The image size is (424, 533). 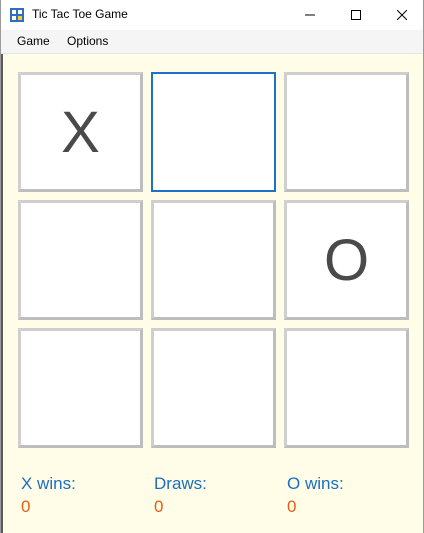 What do you see at coordinates (2, 293) in the screenshot?
I see `window-border` at bounding box center [2, 293].